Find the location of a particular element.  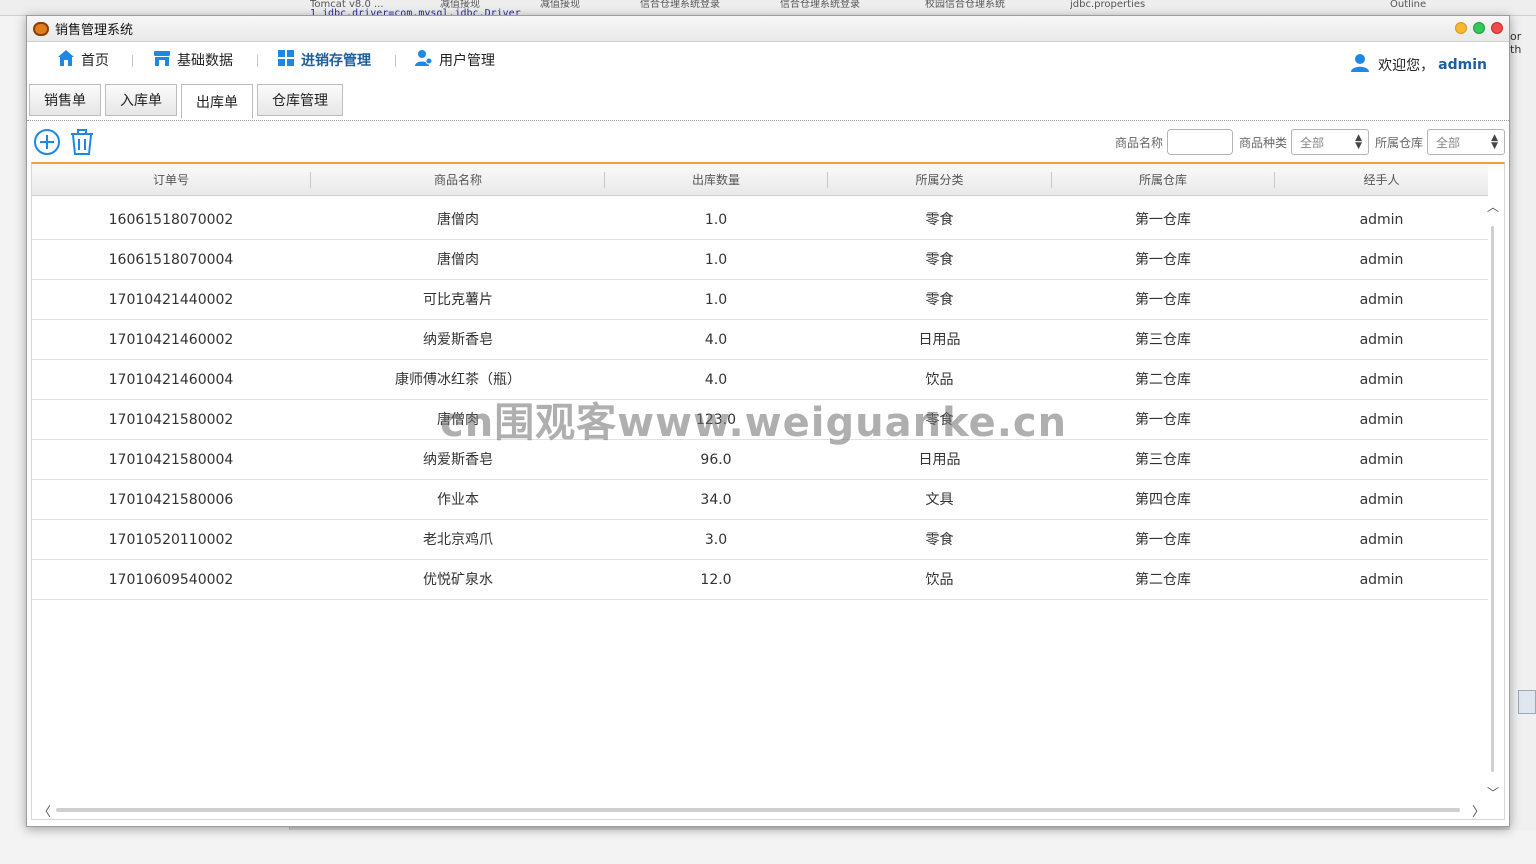

category-label: 商品种类 is located at coordinates (1262, 142).